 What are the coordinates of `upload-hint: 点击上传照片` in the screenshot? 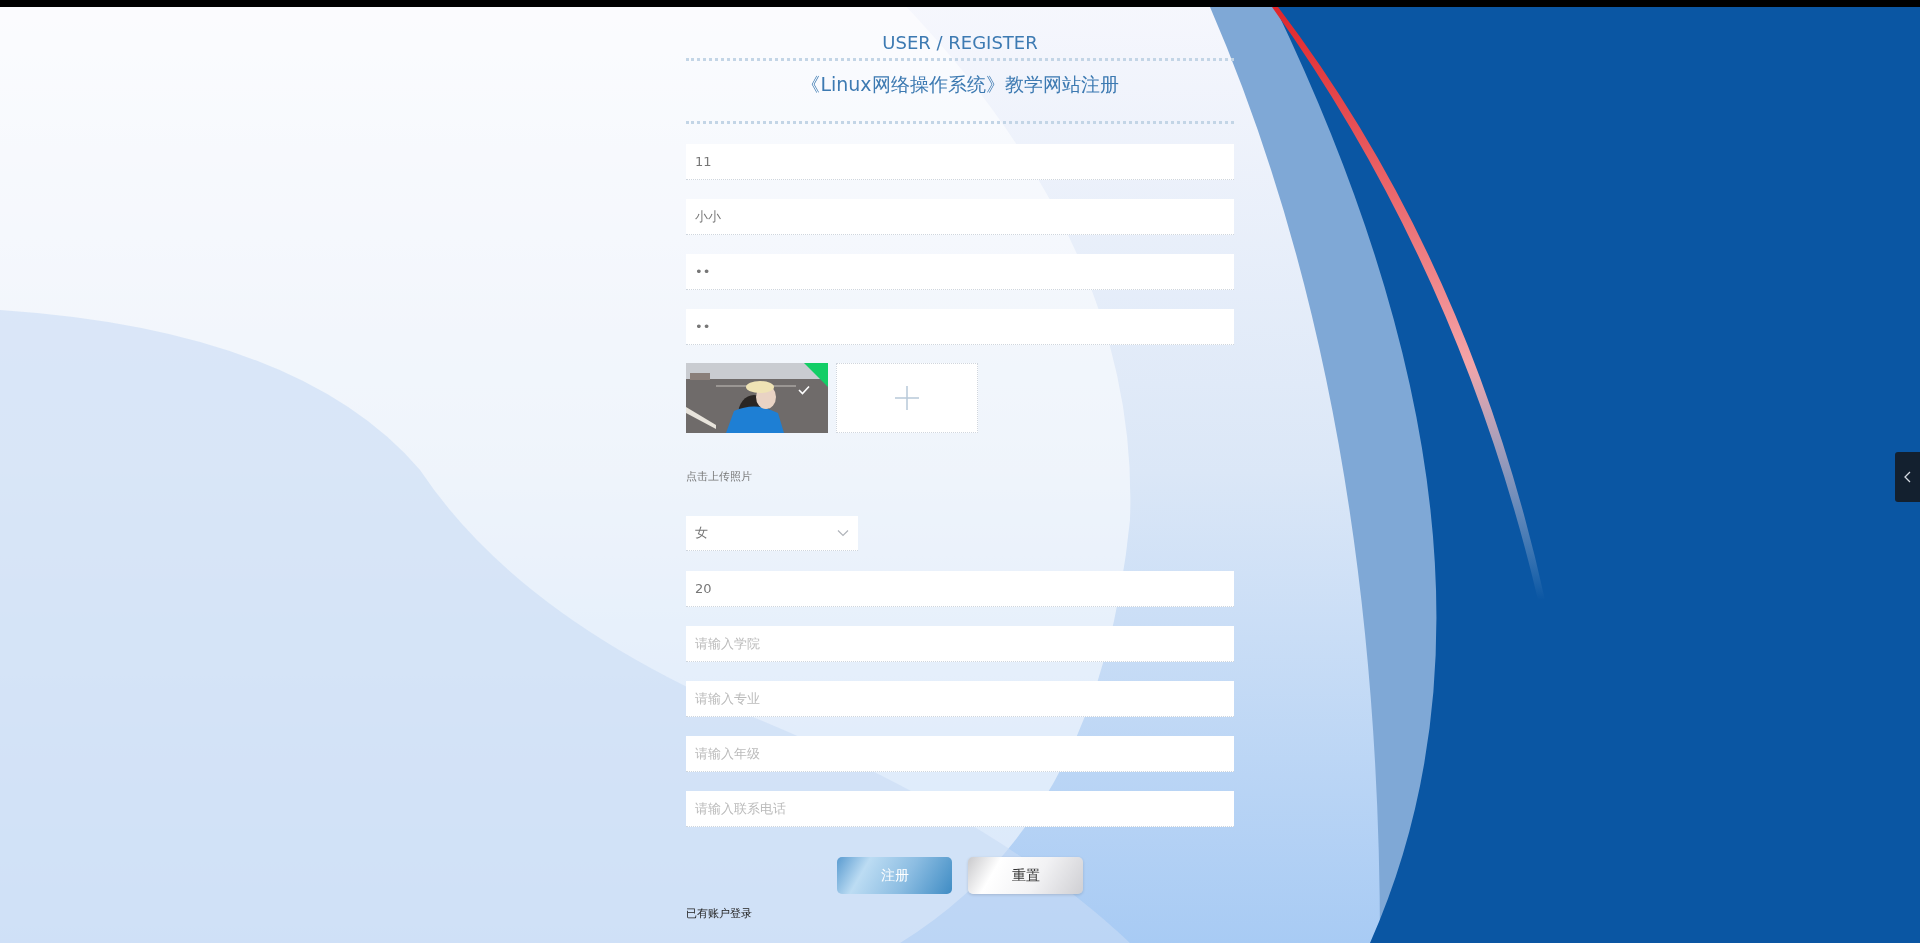 It's located at (719, 477).